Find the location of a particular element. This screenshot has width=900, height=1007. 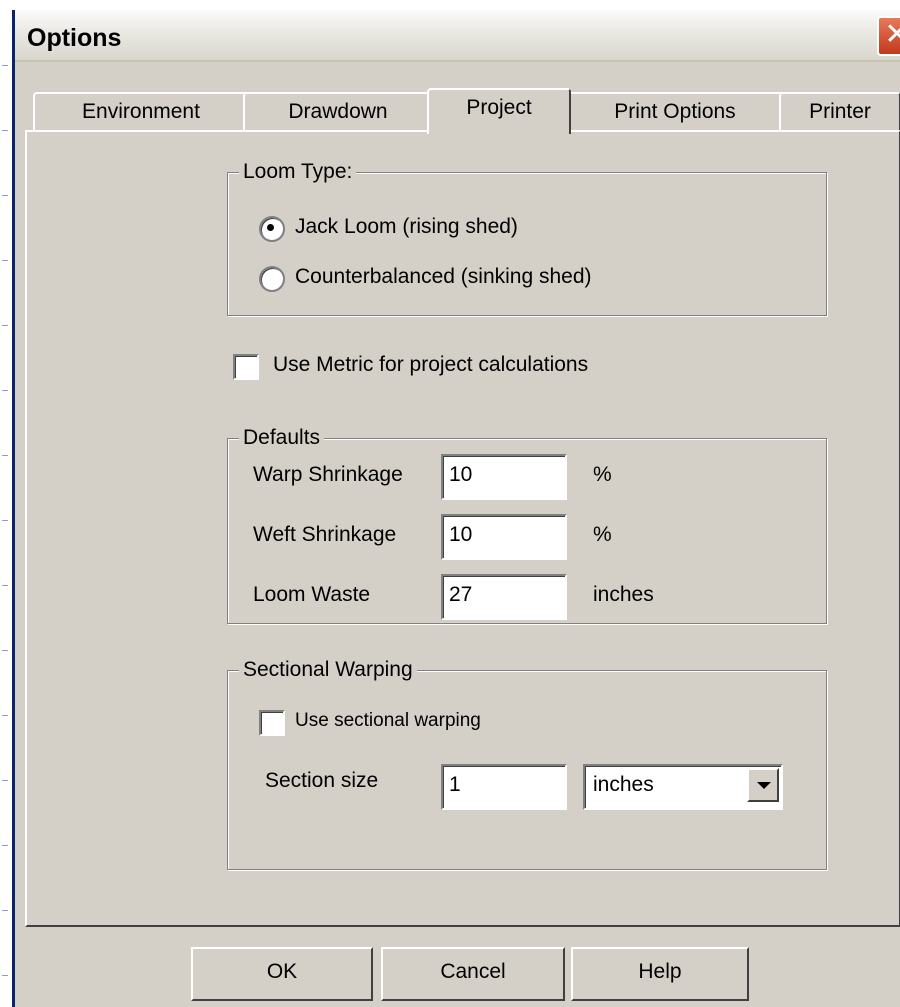

use-sectional-warping-checkbox is located at coordinates (272, 723).